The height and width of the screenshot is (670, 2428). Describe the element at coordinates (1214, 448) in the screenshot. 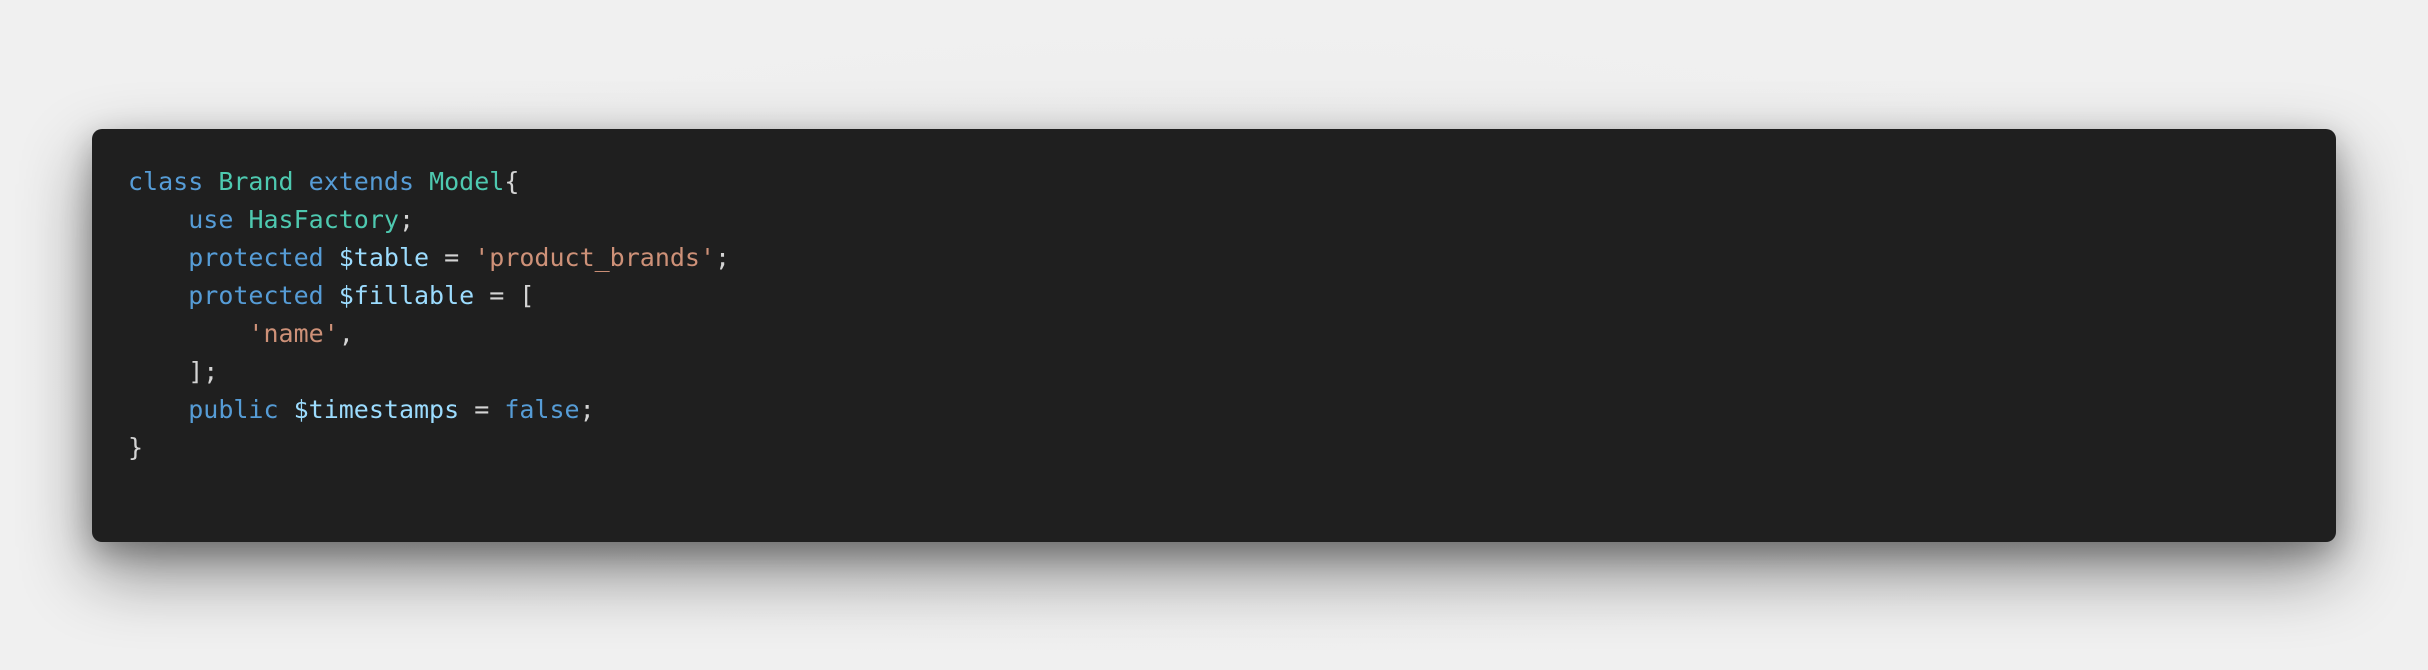

I see `code-line-8: }` at that location.